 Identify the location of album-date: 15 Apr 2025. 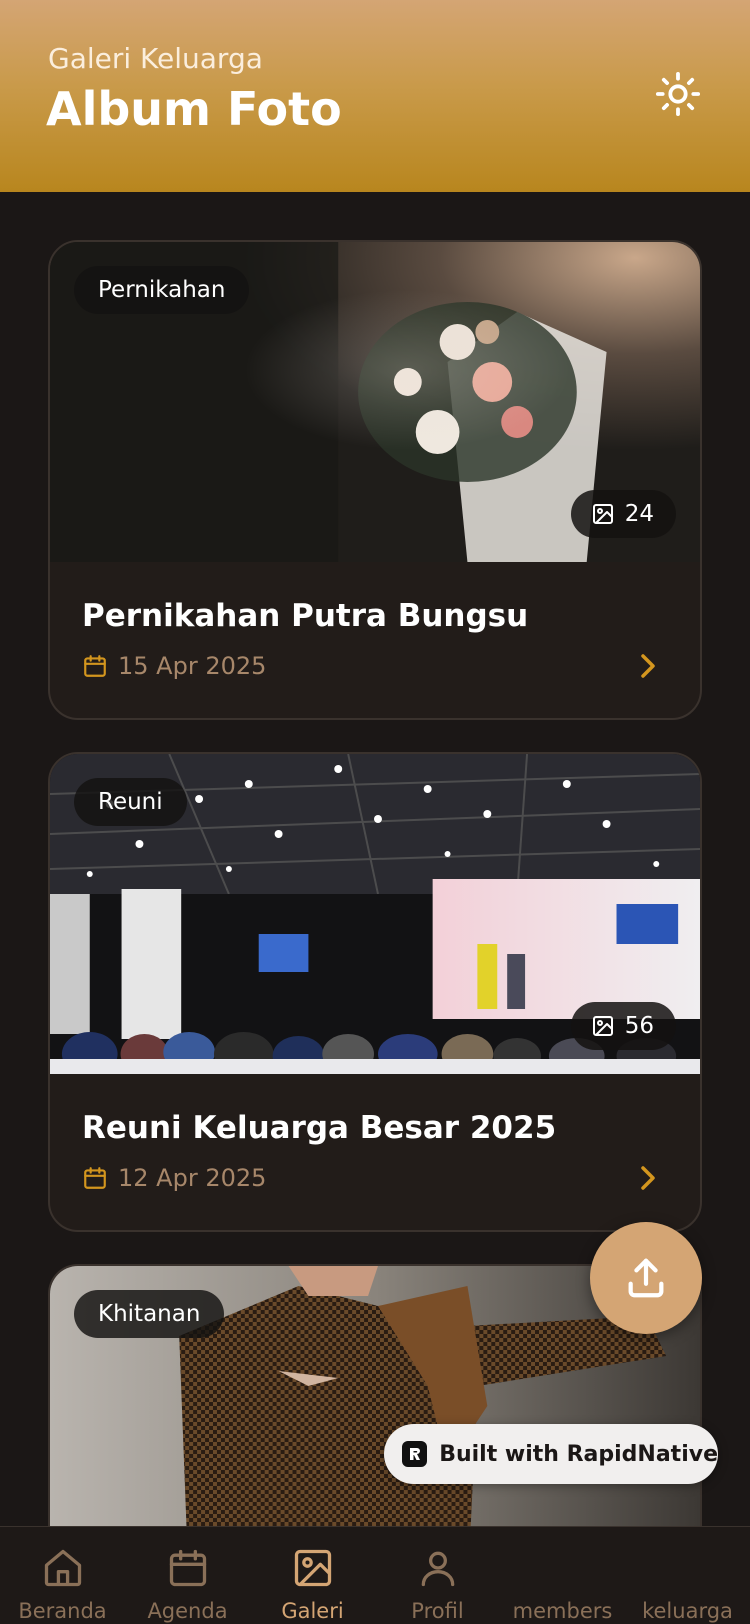
(174, 666).